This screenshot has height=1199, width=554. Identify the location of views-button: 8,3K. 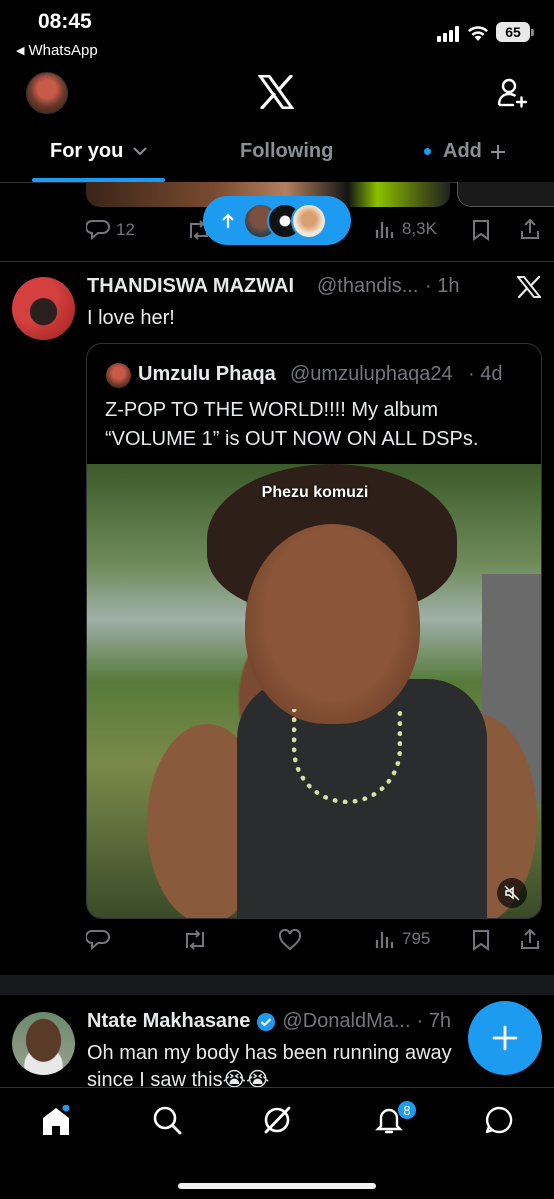
(405, 229).